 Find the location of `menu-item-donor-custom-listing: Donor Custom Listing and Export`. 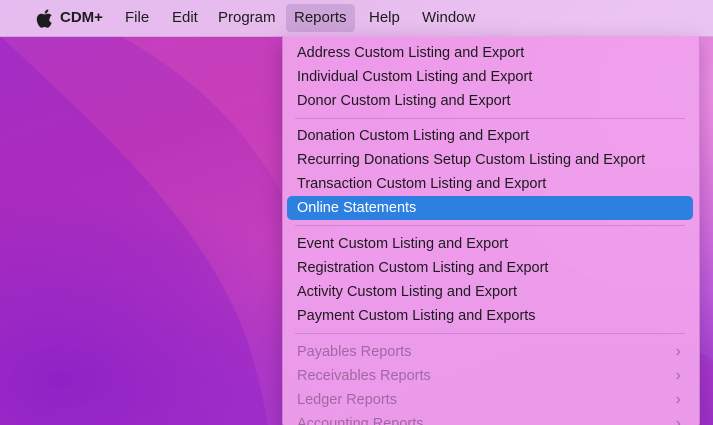

menu-item-donor-custom-listing: Donor Custom Listing and Export is located at coordinates (490, 101).